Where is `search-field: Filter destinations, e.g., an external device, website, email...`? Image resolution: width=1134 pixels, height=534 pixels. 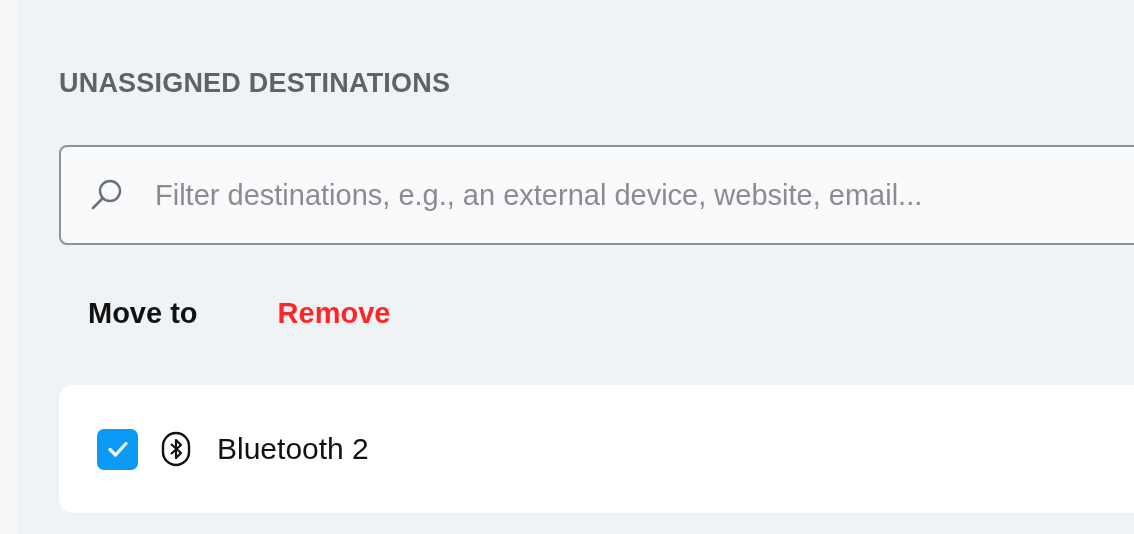
search-field: Filter destinations, e.g., an external device, website, email... is located at coordinates (644, 195).